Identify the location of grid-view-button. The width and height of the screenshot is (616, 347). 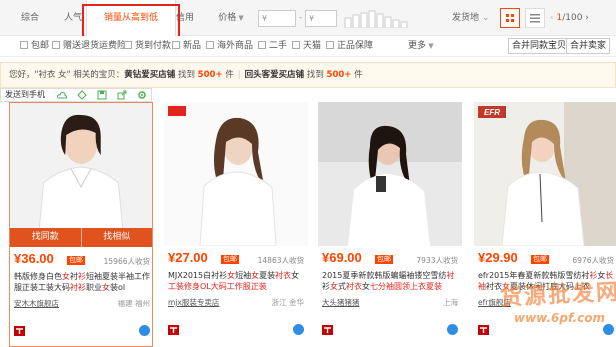
(510, 18).